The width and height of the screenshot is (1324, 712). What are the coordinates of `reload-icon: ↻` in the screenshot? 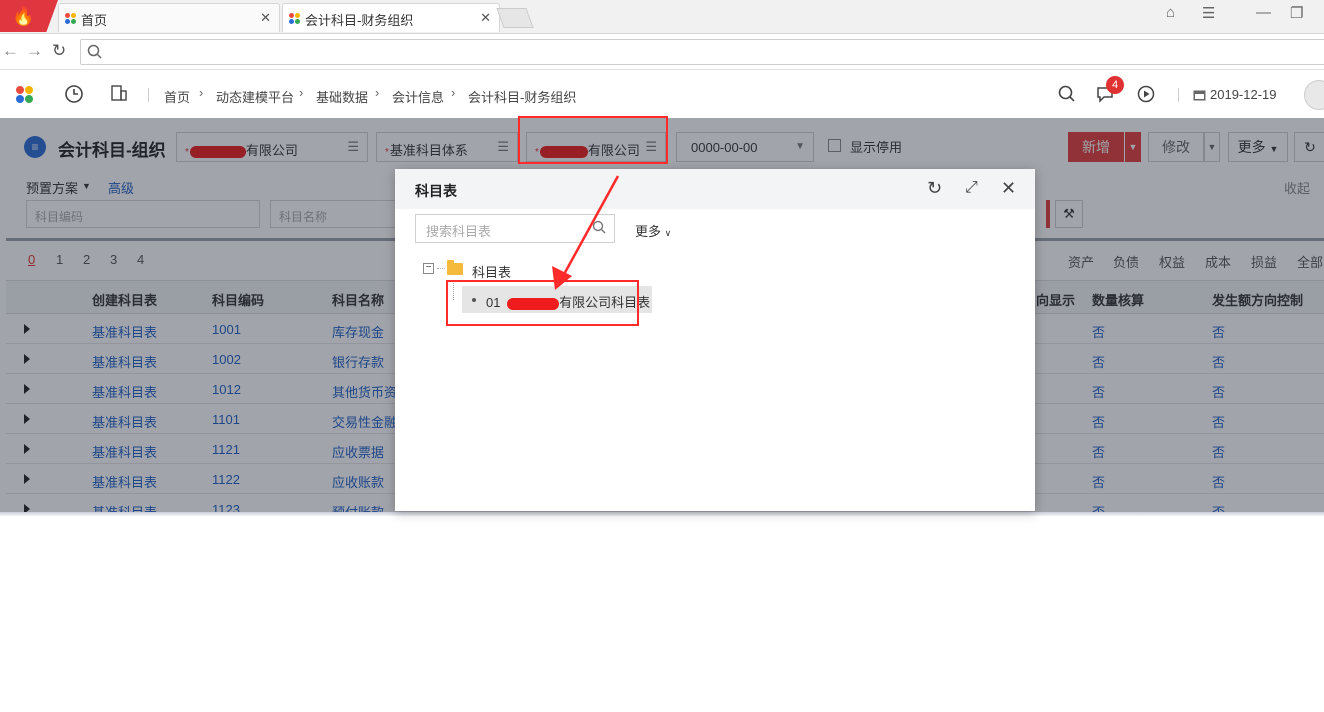 It's located at (59, 51).